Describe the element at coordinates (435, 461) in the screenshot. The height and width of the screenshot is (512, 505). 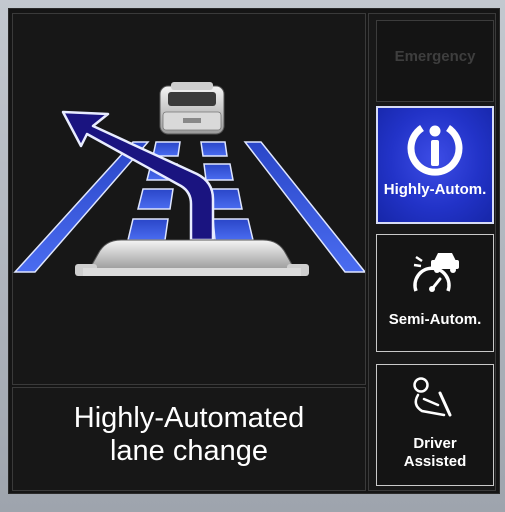
I see `driver-assisted-line-2: Assisted` at that location.